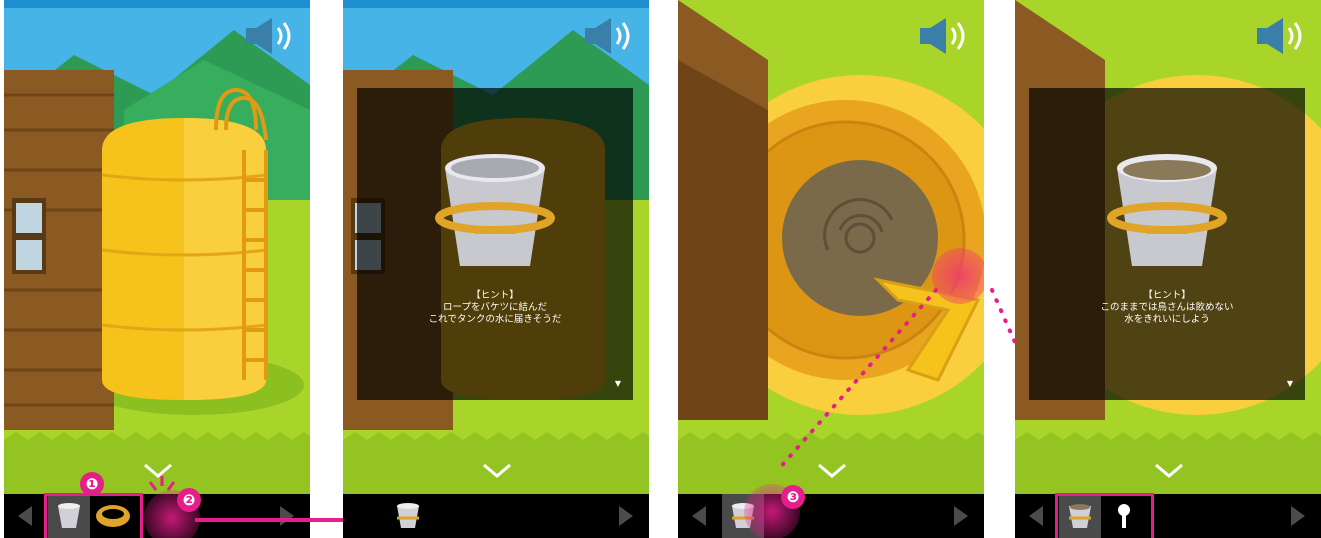  I want to click on inventory-bar, so click(496, 516).